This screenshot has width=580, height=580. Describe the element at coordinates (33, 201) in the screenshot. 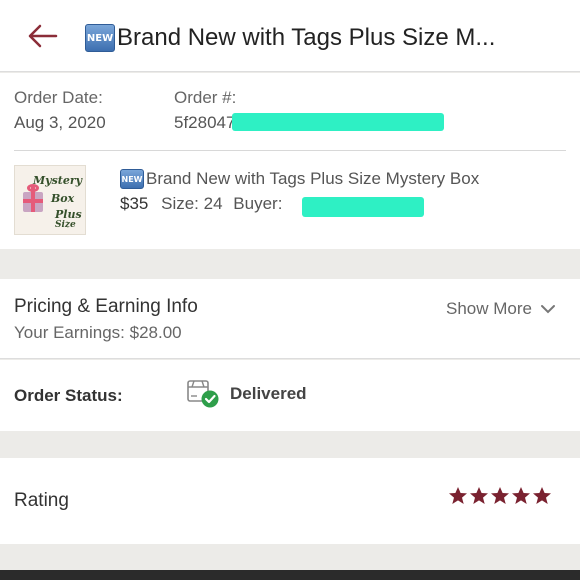

I see `gift-ribbon` at that location.